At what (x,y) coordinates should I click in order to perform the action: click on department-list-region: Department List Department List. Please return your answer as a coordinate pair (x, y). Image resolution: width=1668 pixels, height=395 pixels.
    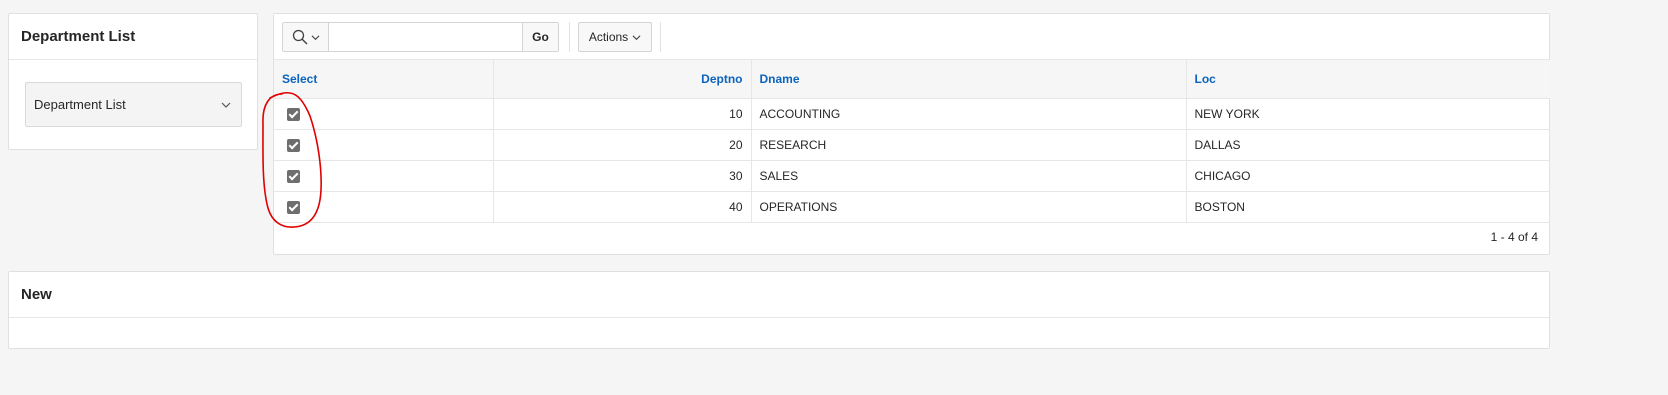
    Looking at the image, I should click on (133, 81).